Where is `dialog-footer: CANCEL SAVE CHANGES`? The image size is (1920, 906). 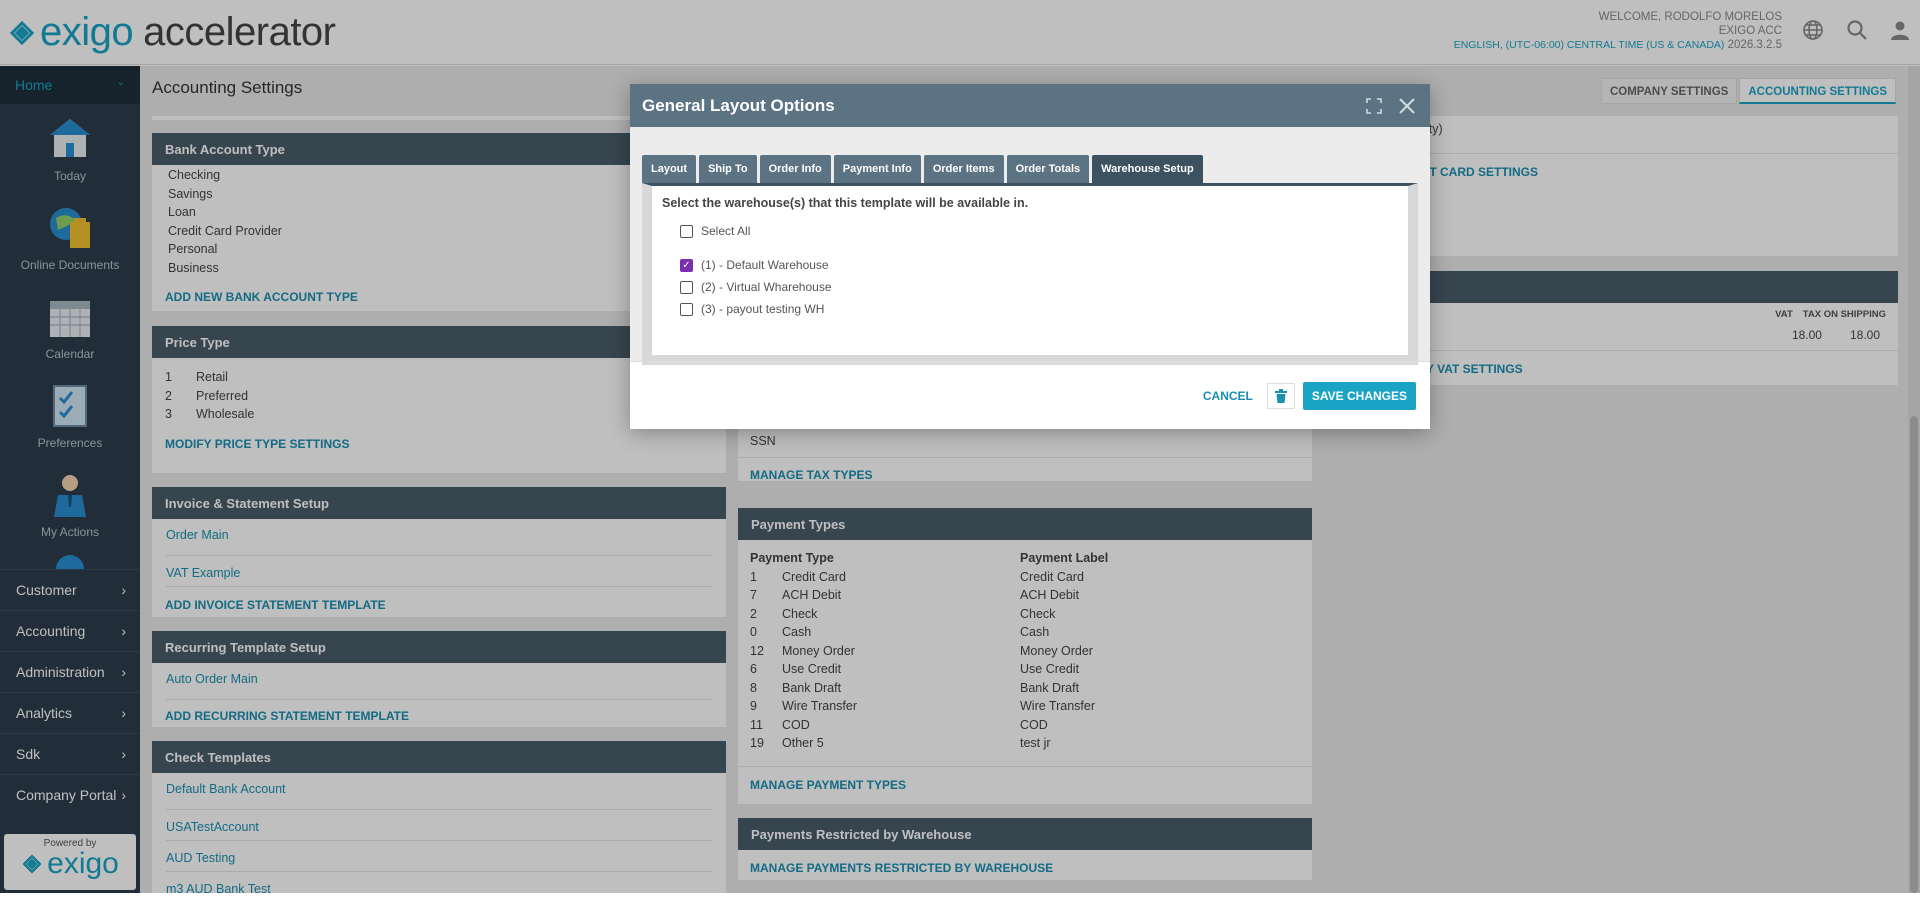
dialog-footer: CANCEL SAVE CHANGES is located at coordinates (1030, 395).